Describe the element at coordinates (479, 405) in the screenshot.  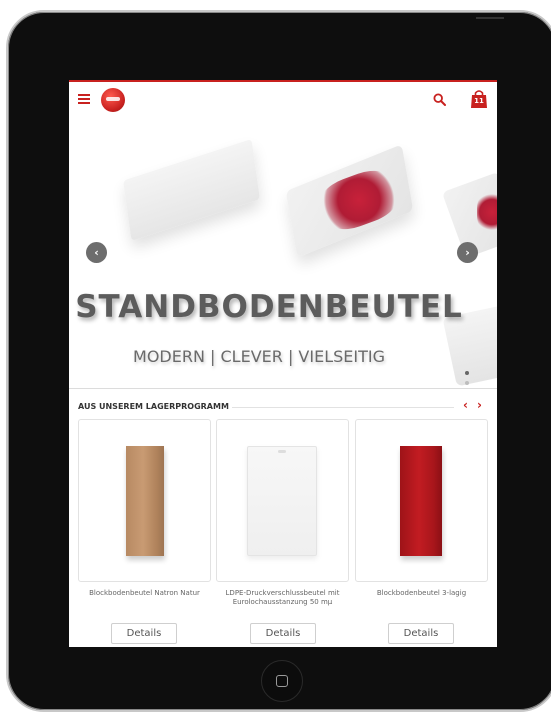
I see `carousel-next-icon: ›` at that location.